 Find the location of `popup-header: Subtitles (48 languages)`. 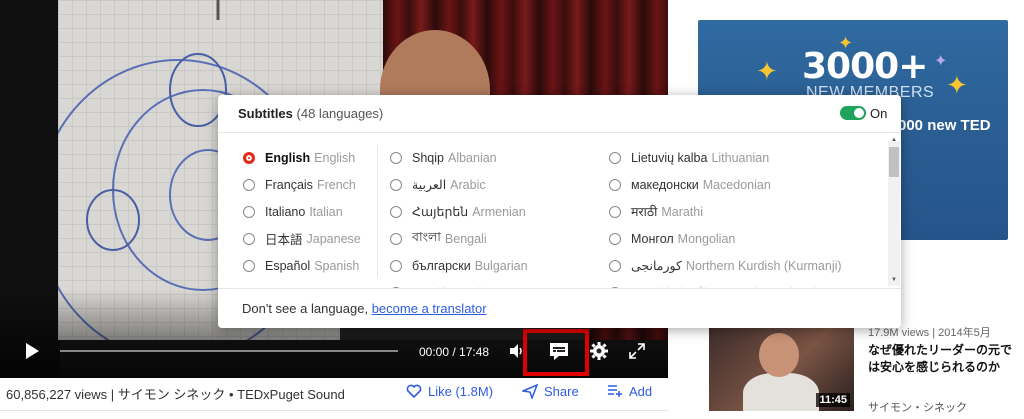

popup-header: Subtitles (48 languages) is located at coordinates (310, 113).